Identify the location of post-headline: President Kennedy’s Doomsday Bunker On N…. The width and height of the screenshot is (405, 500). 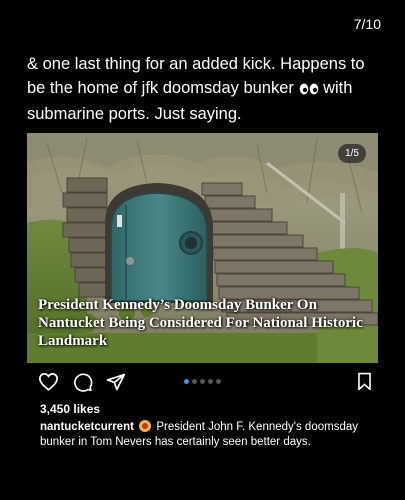
(200, 323).